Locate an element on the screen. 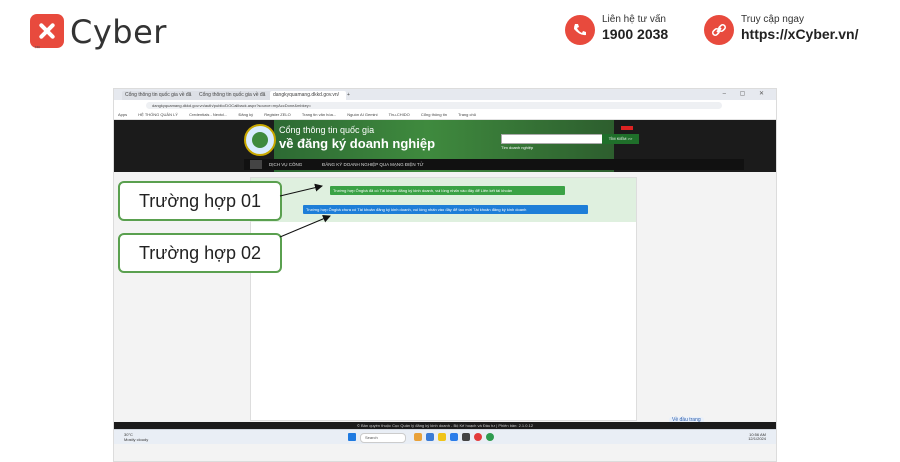 Image resolution: width=900 pixels, height=462 pixels. callout-arrows is located at coordinates (305, 210).